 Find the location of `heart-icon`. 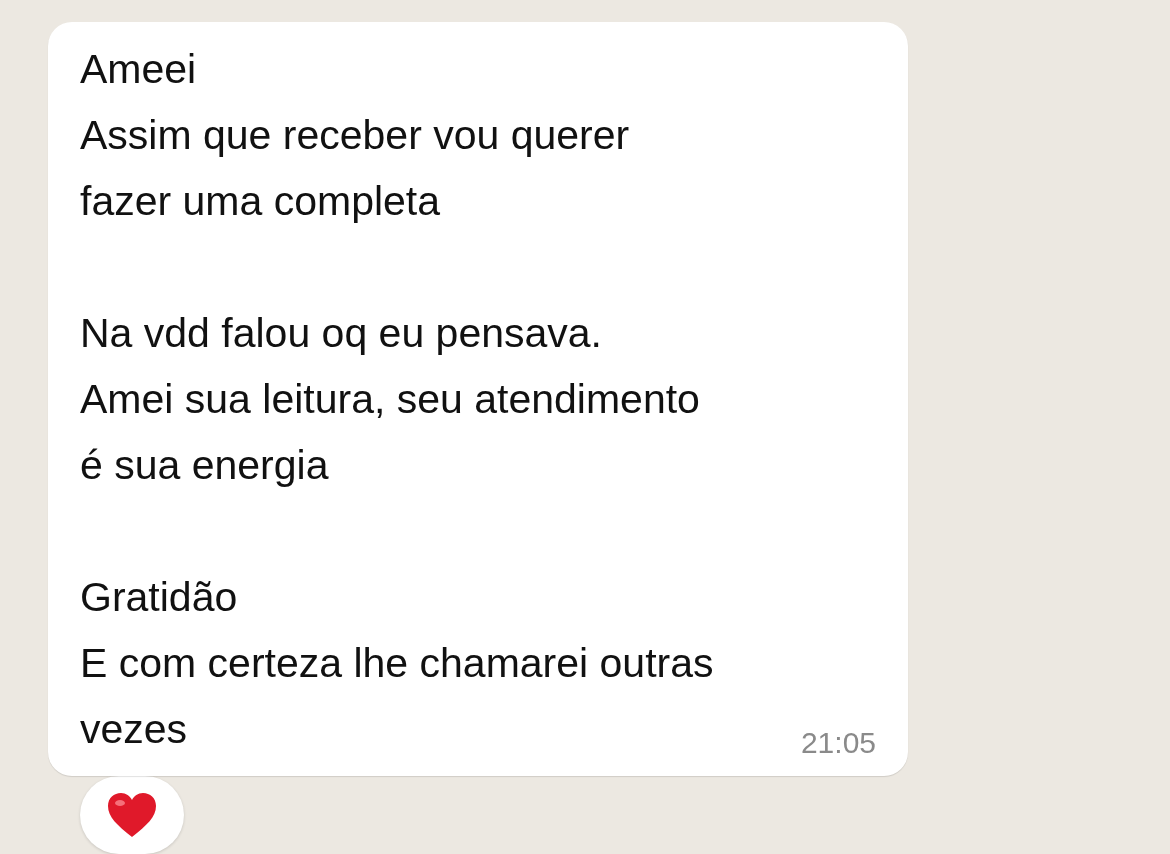

heart-icon is located at coordinates (132, 815).